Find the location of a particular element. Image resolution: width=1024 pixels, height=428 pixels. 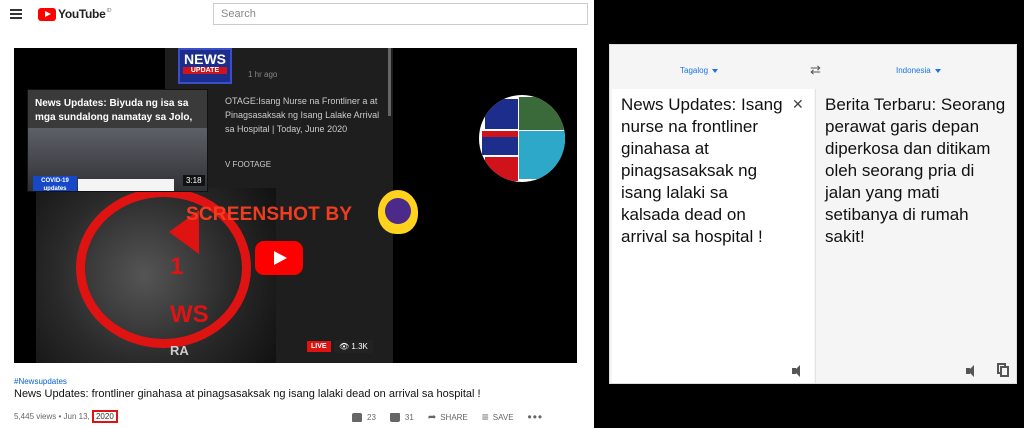

swap-languages-icon: ⇄ is located at coordinates (815, 70).